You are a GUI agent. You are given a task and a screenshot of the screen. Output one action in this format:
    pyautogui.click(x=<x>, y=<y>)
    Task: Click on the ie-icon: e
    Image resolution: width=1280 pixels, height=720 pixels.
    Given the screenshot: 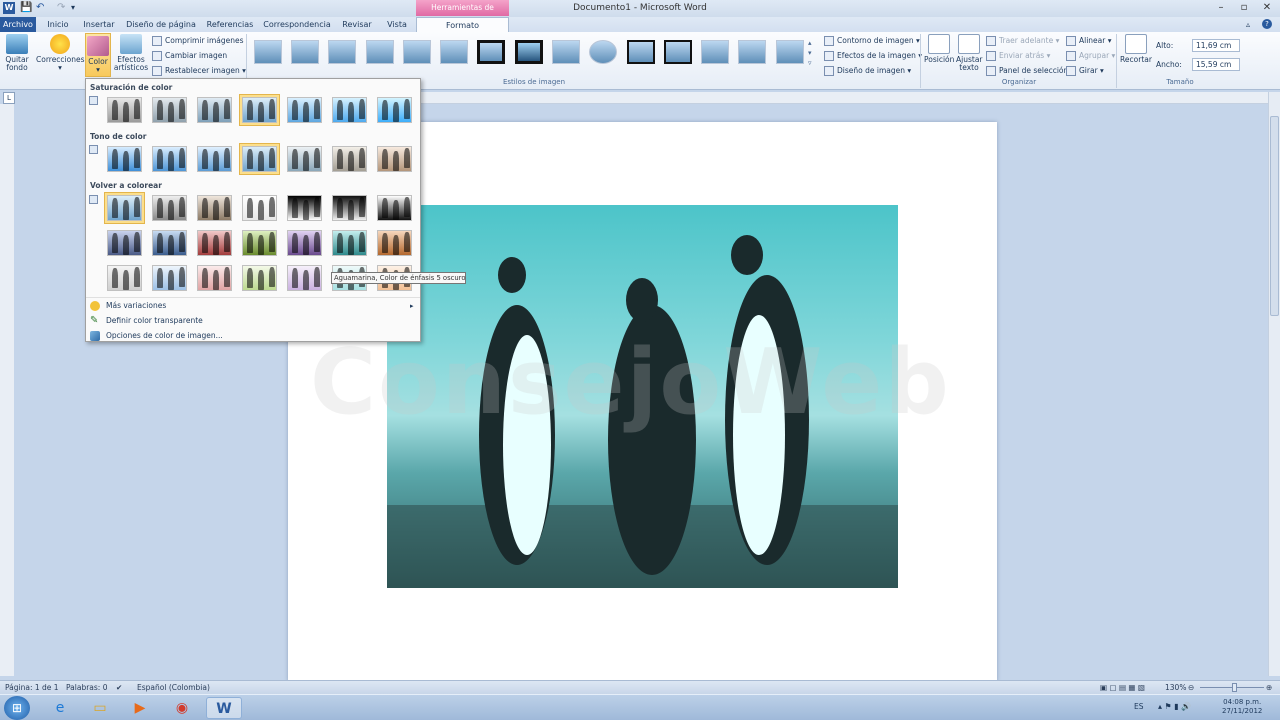 What is the action you would take?
    pyautogui.click(x=60, y=708)
    